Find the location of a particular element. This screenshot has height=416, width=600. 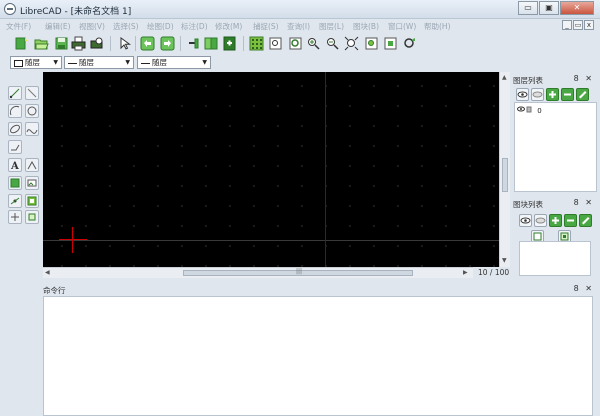

scroll-grip-icon: ||| is located at coordinates (299, 271).